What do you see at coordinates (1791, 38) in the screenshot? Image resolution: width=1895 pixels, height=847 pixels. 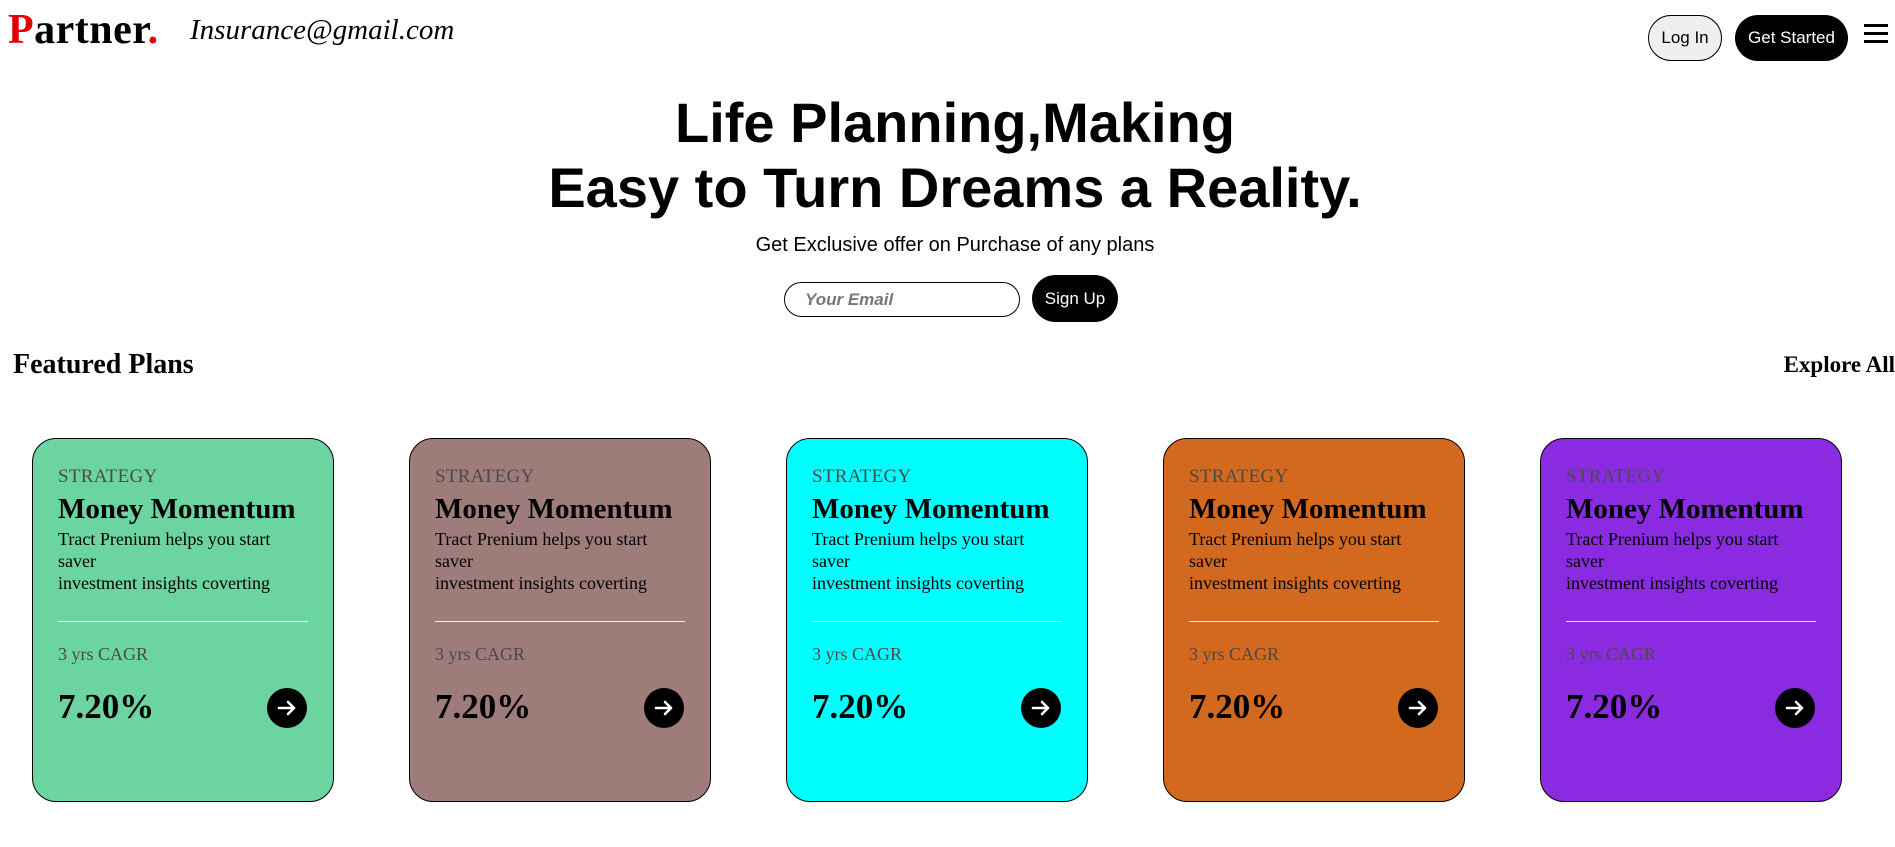 I see `get-started-button: Get Started` at bounding box center [1791, 38].